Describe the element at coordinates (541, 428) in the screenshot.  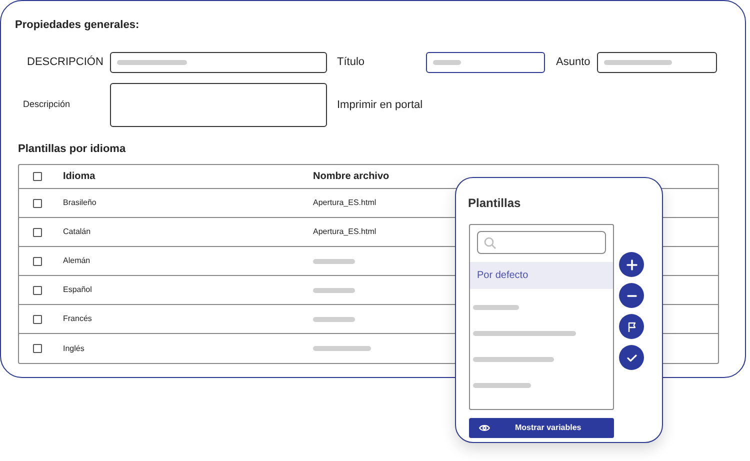
I see `show-variables-button: Mostrar variables` at that location.